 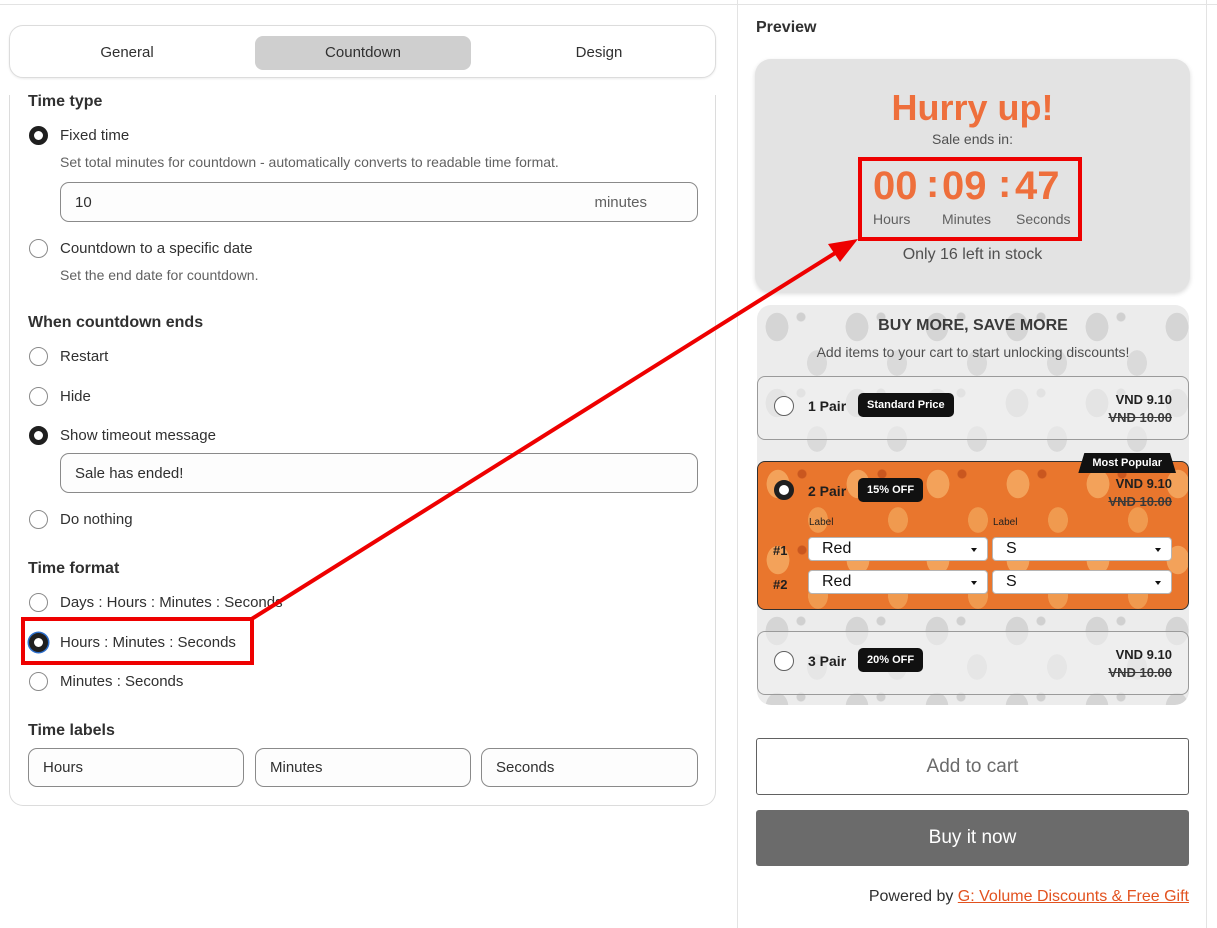 What do you see at coordinates (898, 549) in the screenshot?
I see `variant-1-color-select: Red` at bounding box center [898, 549].